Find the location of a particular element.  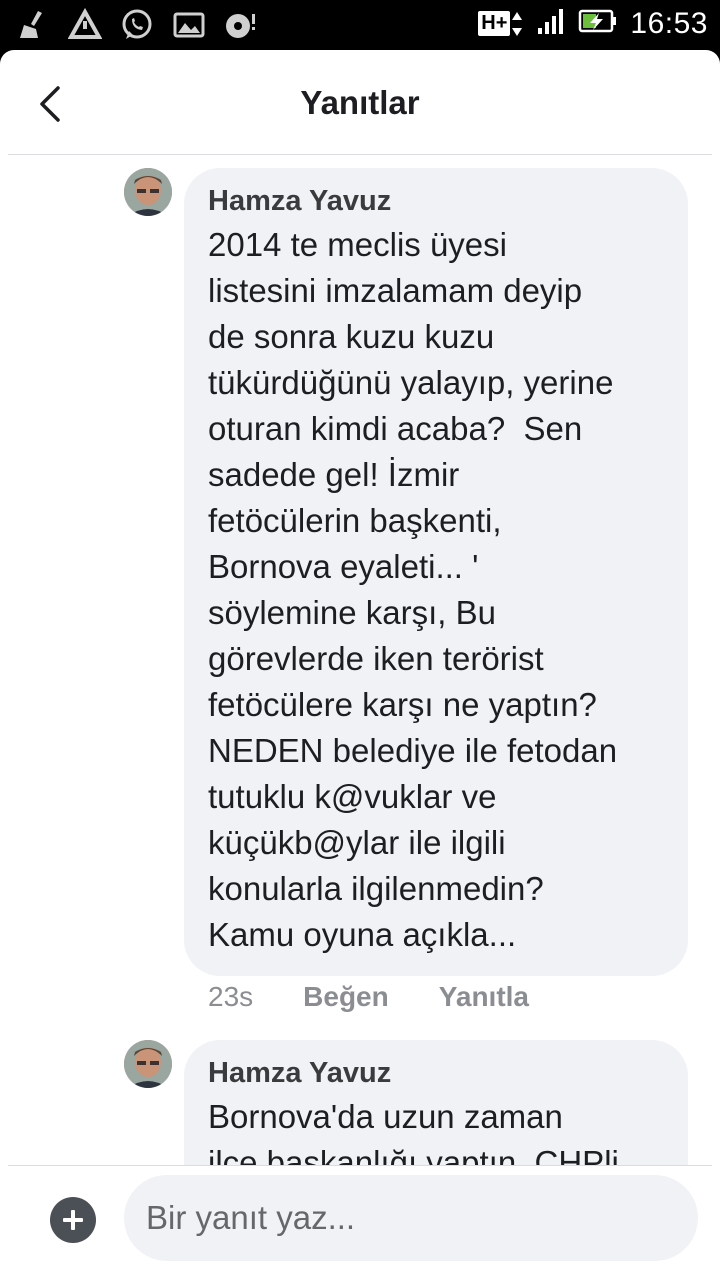

whatsapp-icon is located at coordinates (137, 25).